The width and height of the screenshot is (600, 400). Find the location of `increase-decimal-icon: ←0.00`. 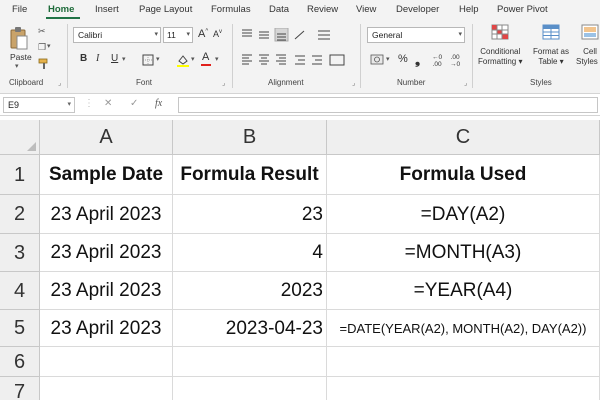

increase-decimal-icon: ←0.00 is located at coordinates (437, 61).